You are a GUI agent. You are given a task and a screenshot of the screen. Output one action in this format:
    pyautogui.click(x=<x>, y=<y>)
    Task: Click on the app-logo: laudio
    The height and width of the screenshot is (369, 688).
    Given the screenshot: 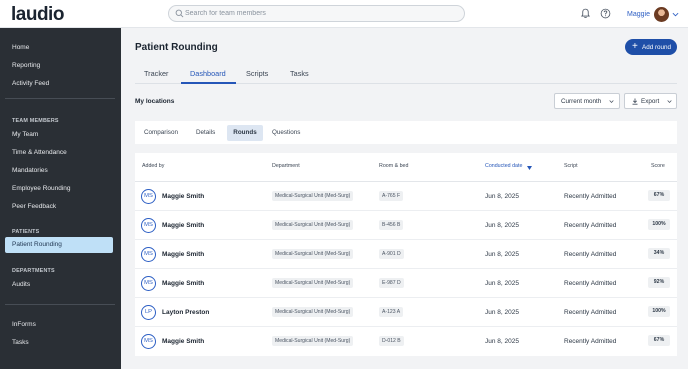 What is the action you would take?
    pyautogui.click(x=37, y=15)
    